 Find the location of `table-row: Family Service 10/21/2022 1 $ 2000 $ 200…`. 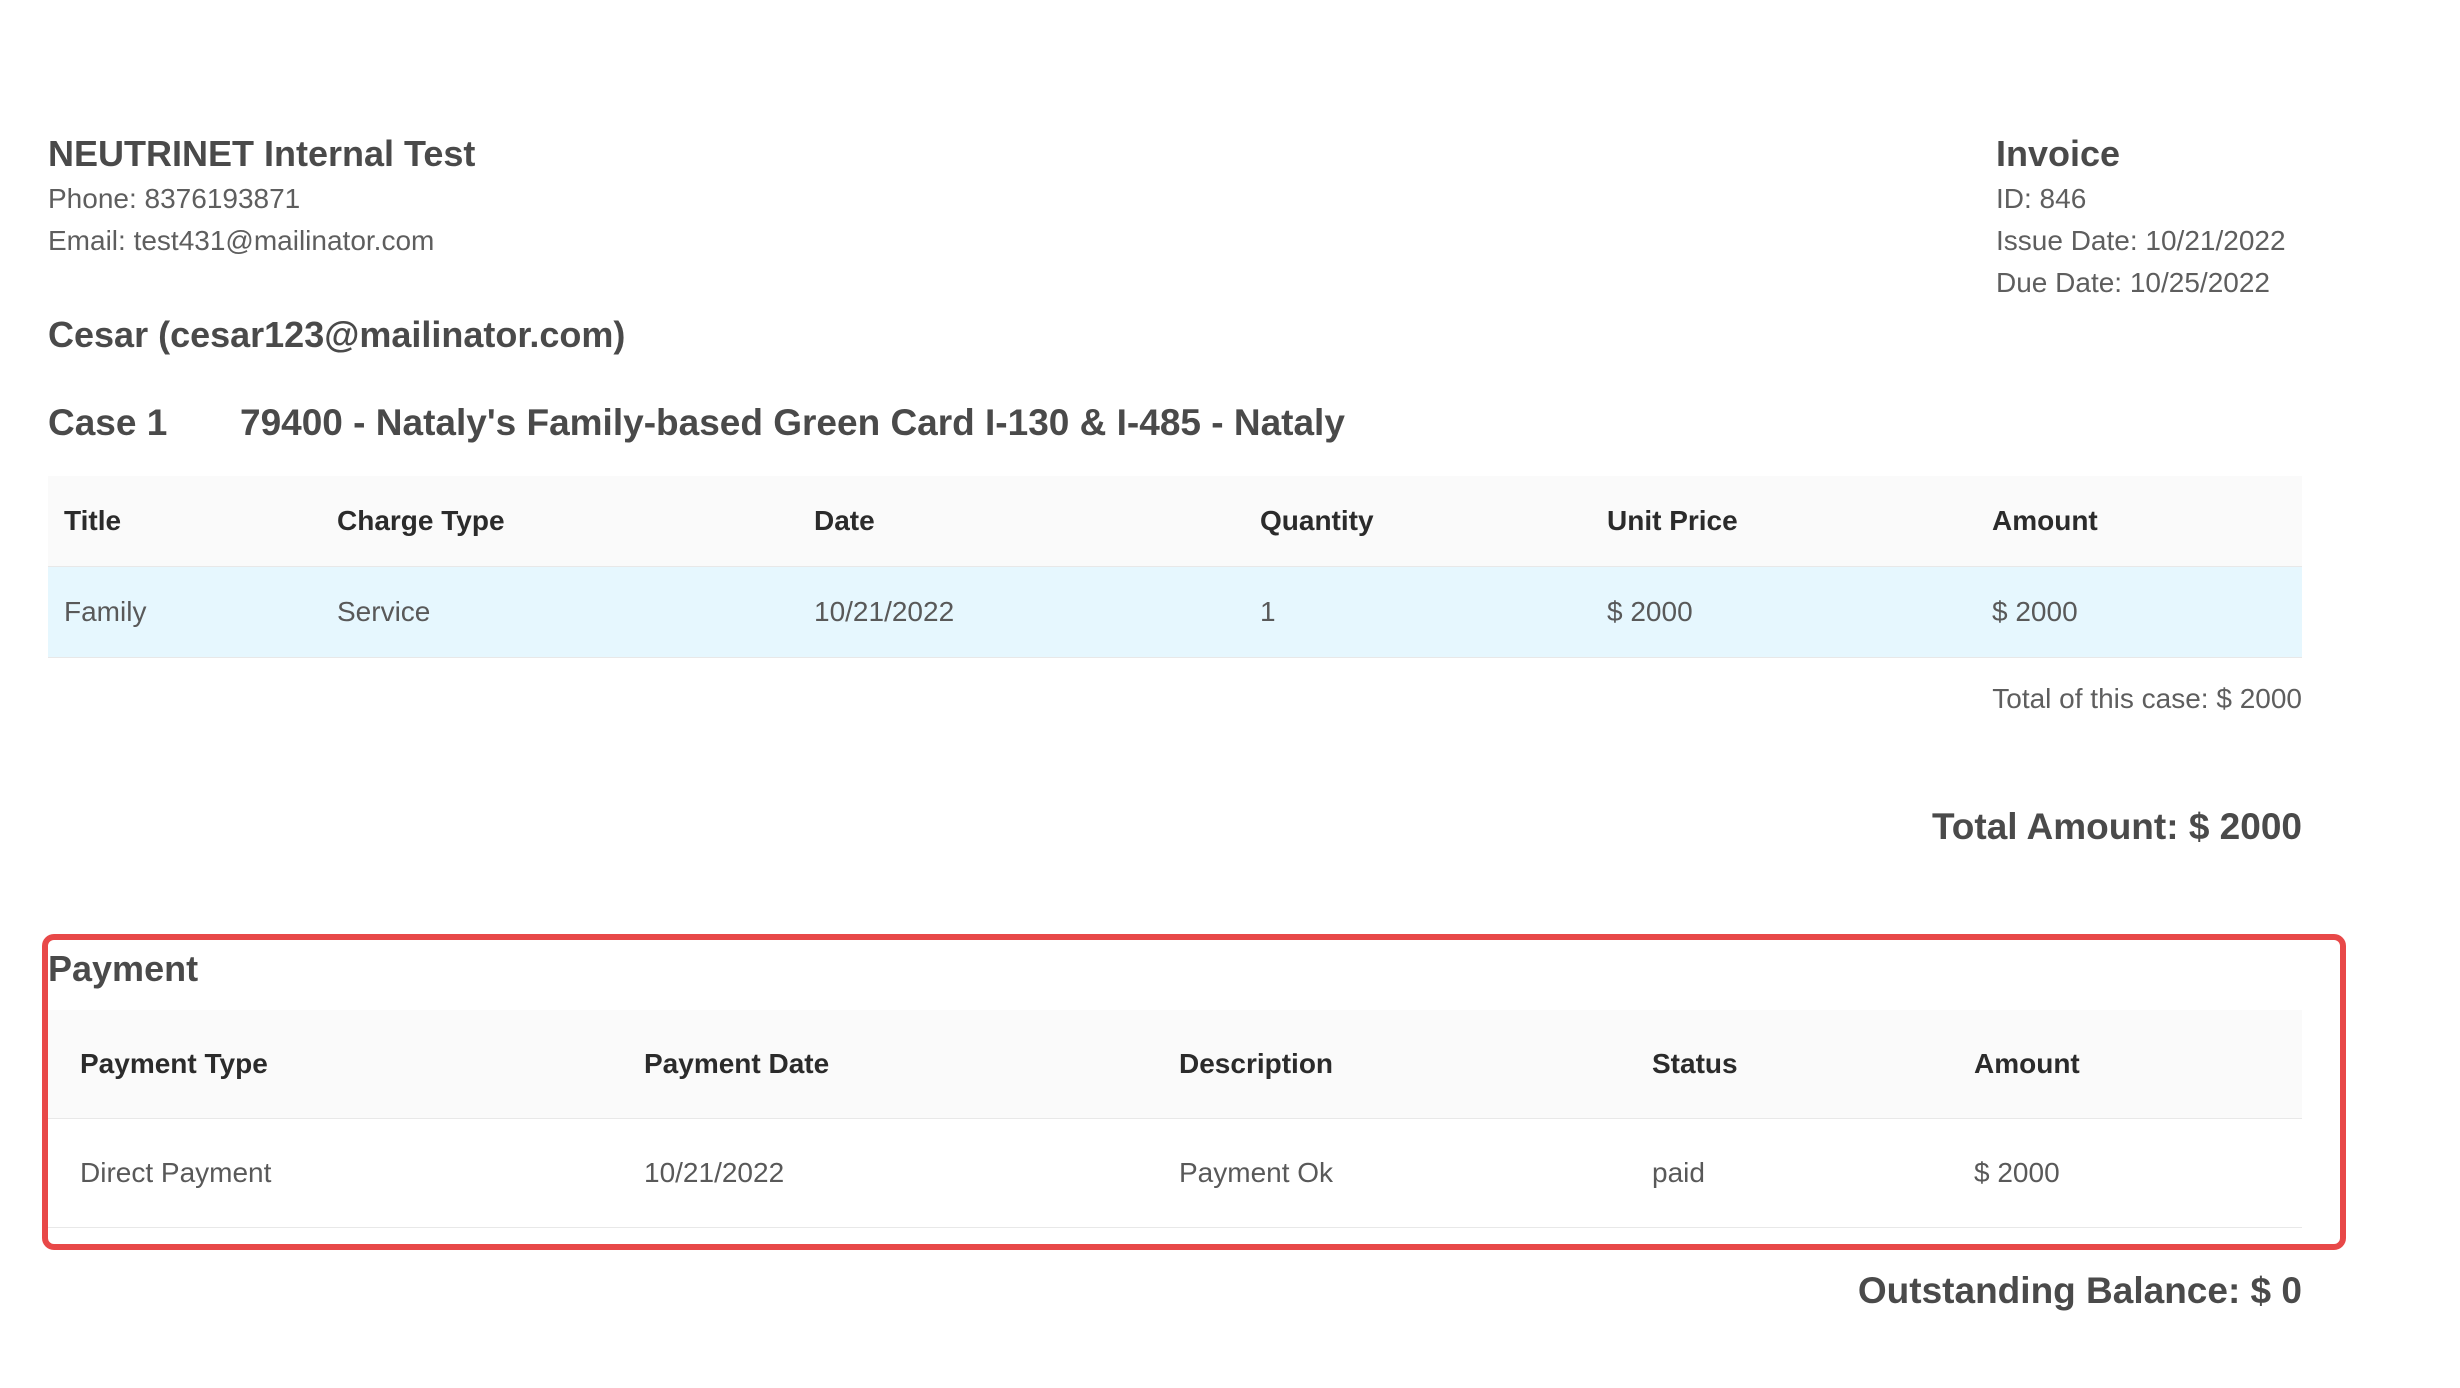

table-row: Family Service 10/21/2022 1 $ 2000 $ 200… is located at coordinates (1175, 612).